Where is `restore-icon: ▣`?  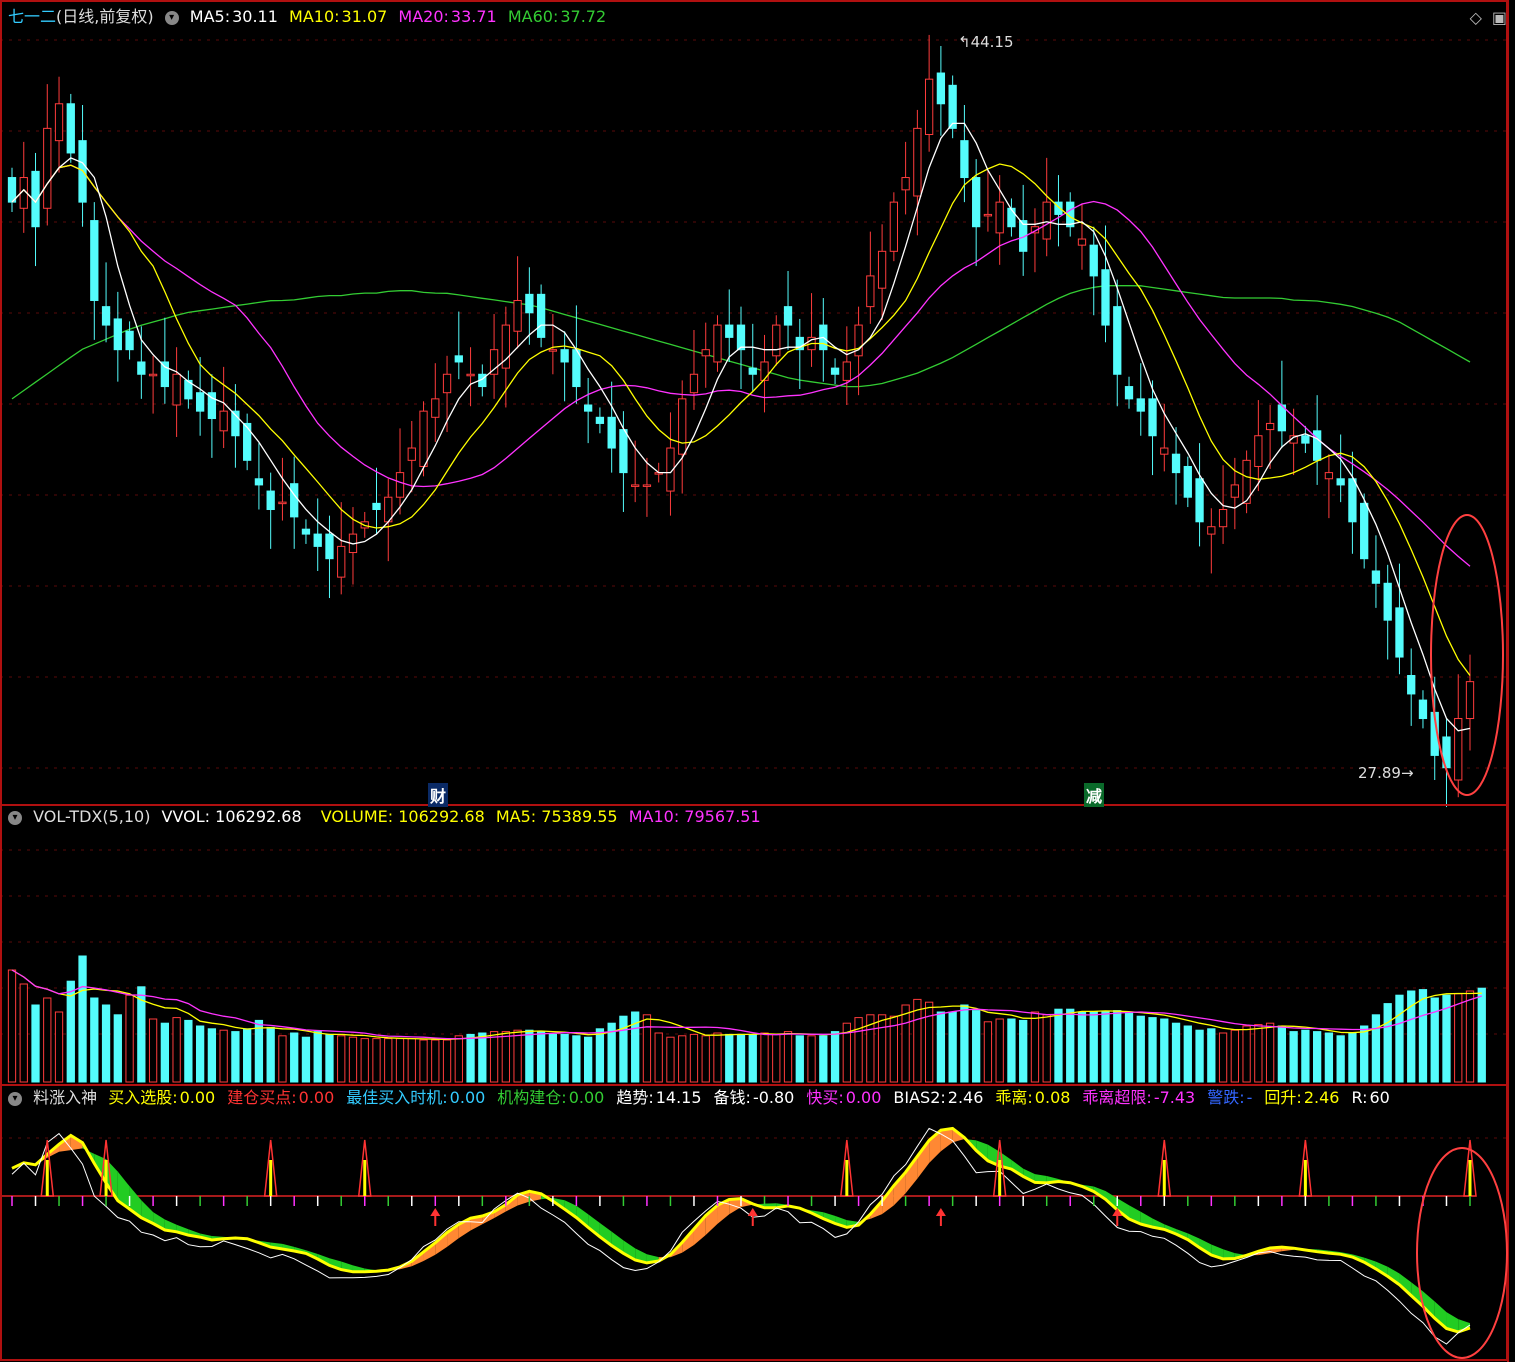
restore-icon: ▣ is located at coordinates (1499, 17).